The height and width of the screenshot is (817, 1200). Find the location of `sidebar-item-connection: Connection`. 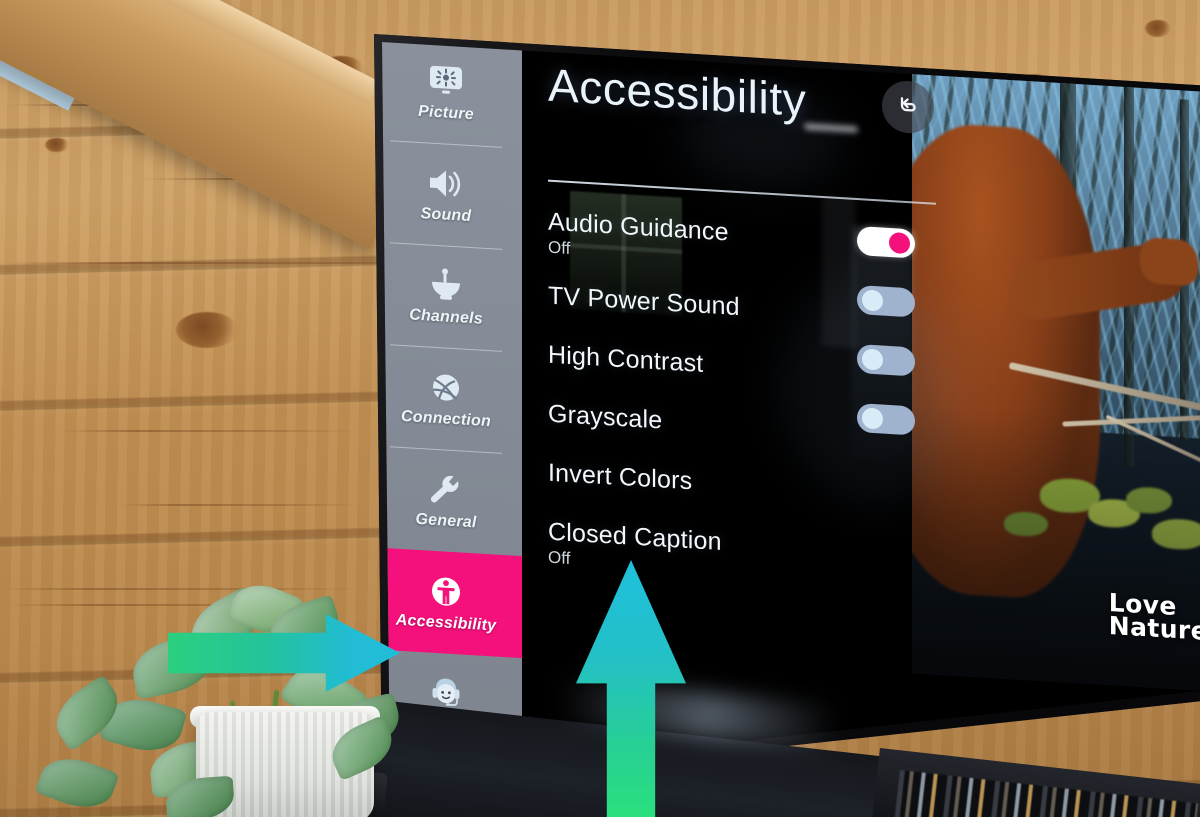

sidebar-item-connection: Connection is located at coordinates (452, 398).